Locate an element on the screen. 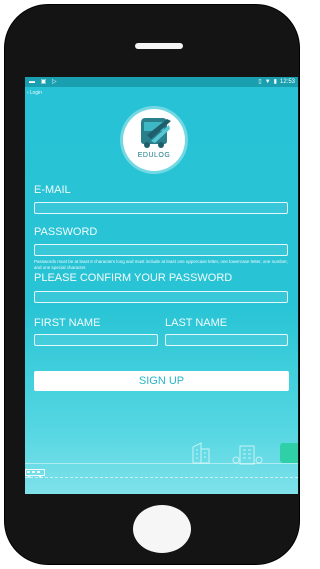  password-label: PASSWORD is located at coordinates (66, 232).